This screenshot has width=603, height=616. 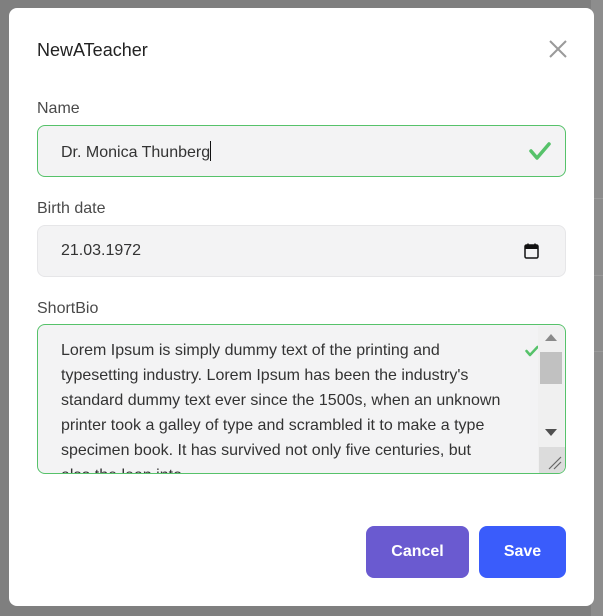 I want to click on cancel-button: Cancel, so click(x=417, y=552).